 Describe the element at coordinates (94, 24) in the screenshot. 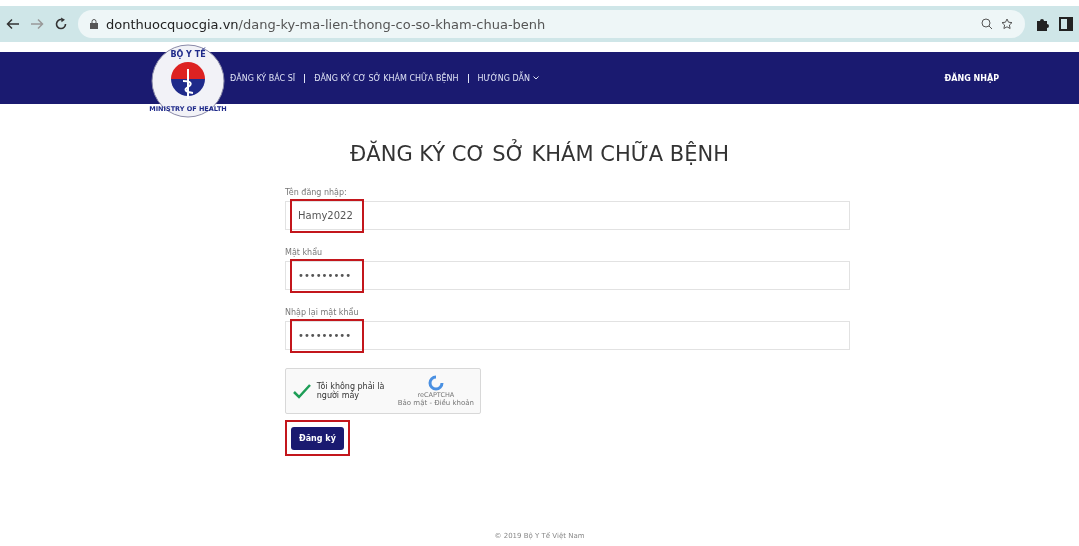

I see `lock-icon` at that location.